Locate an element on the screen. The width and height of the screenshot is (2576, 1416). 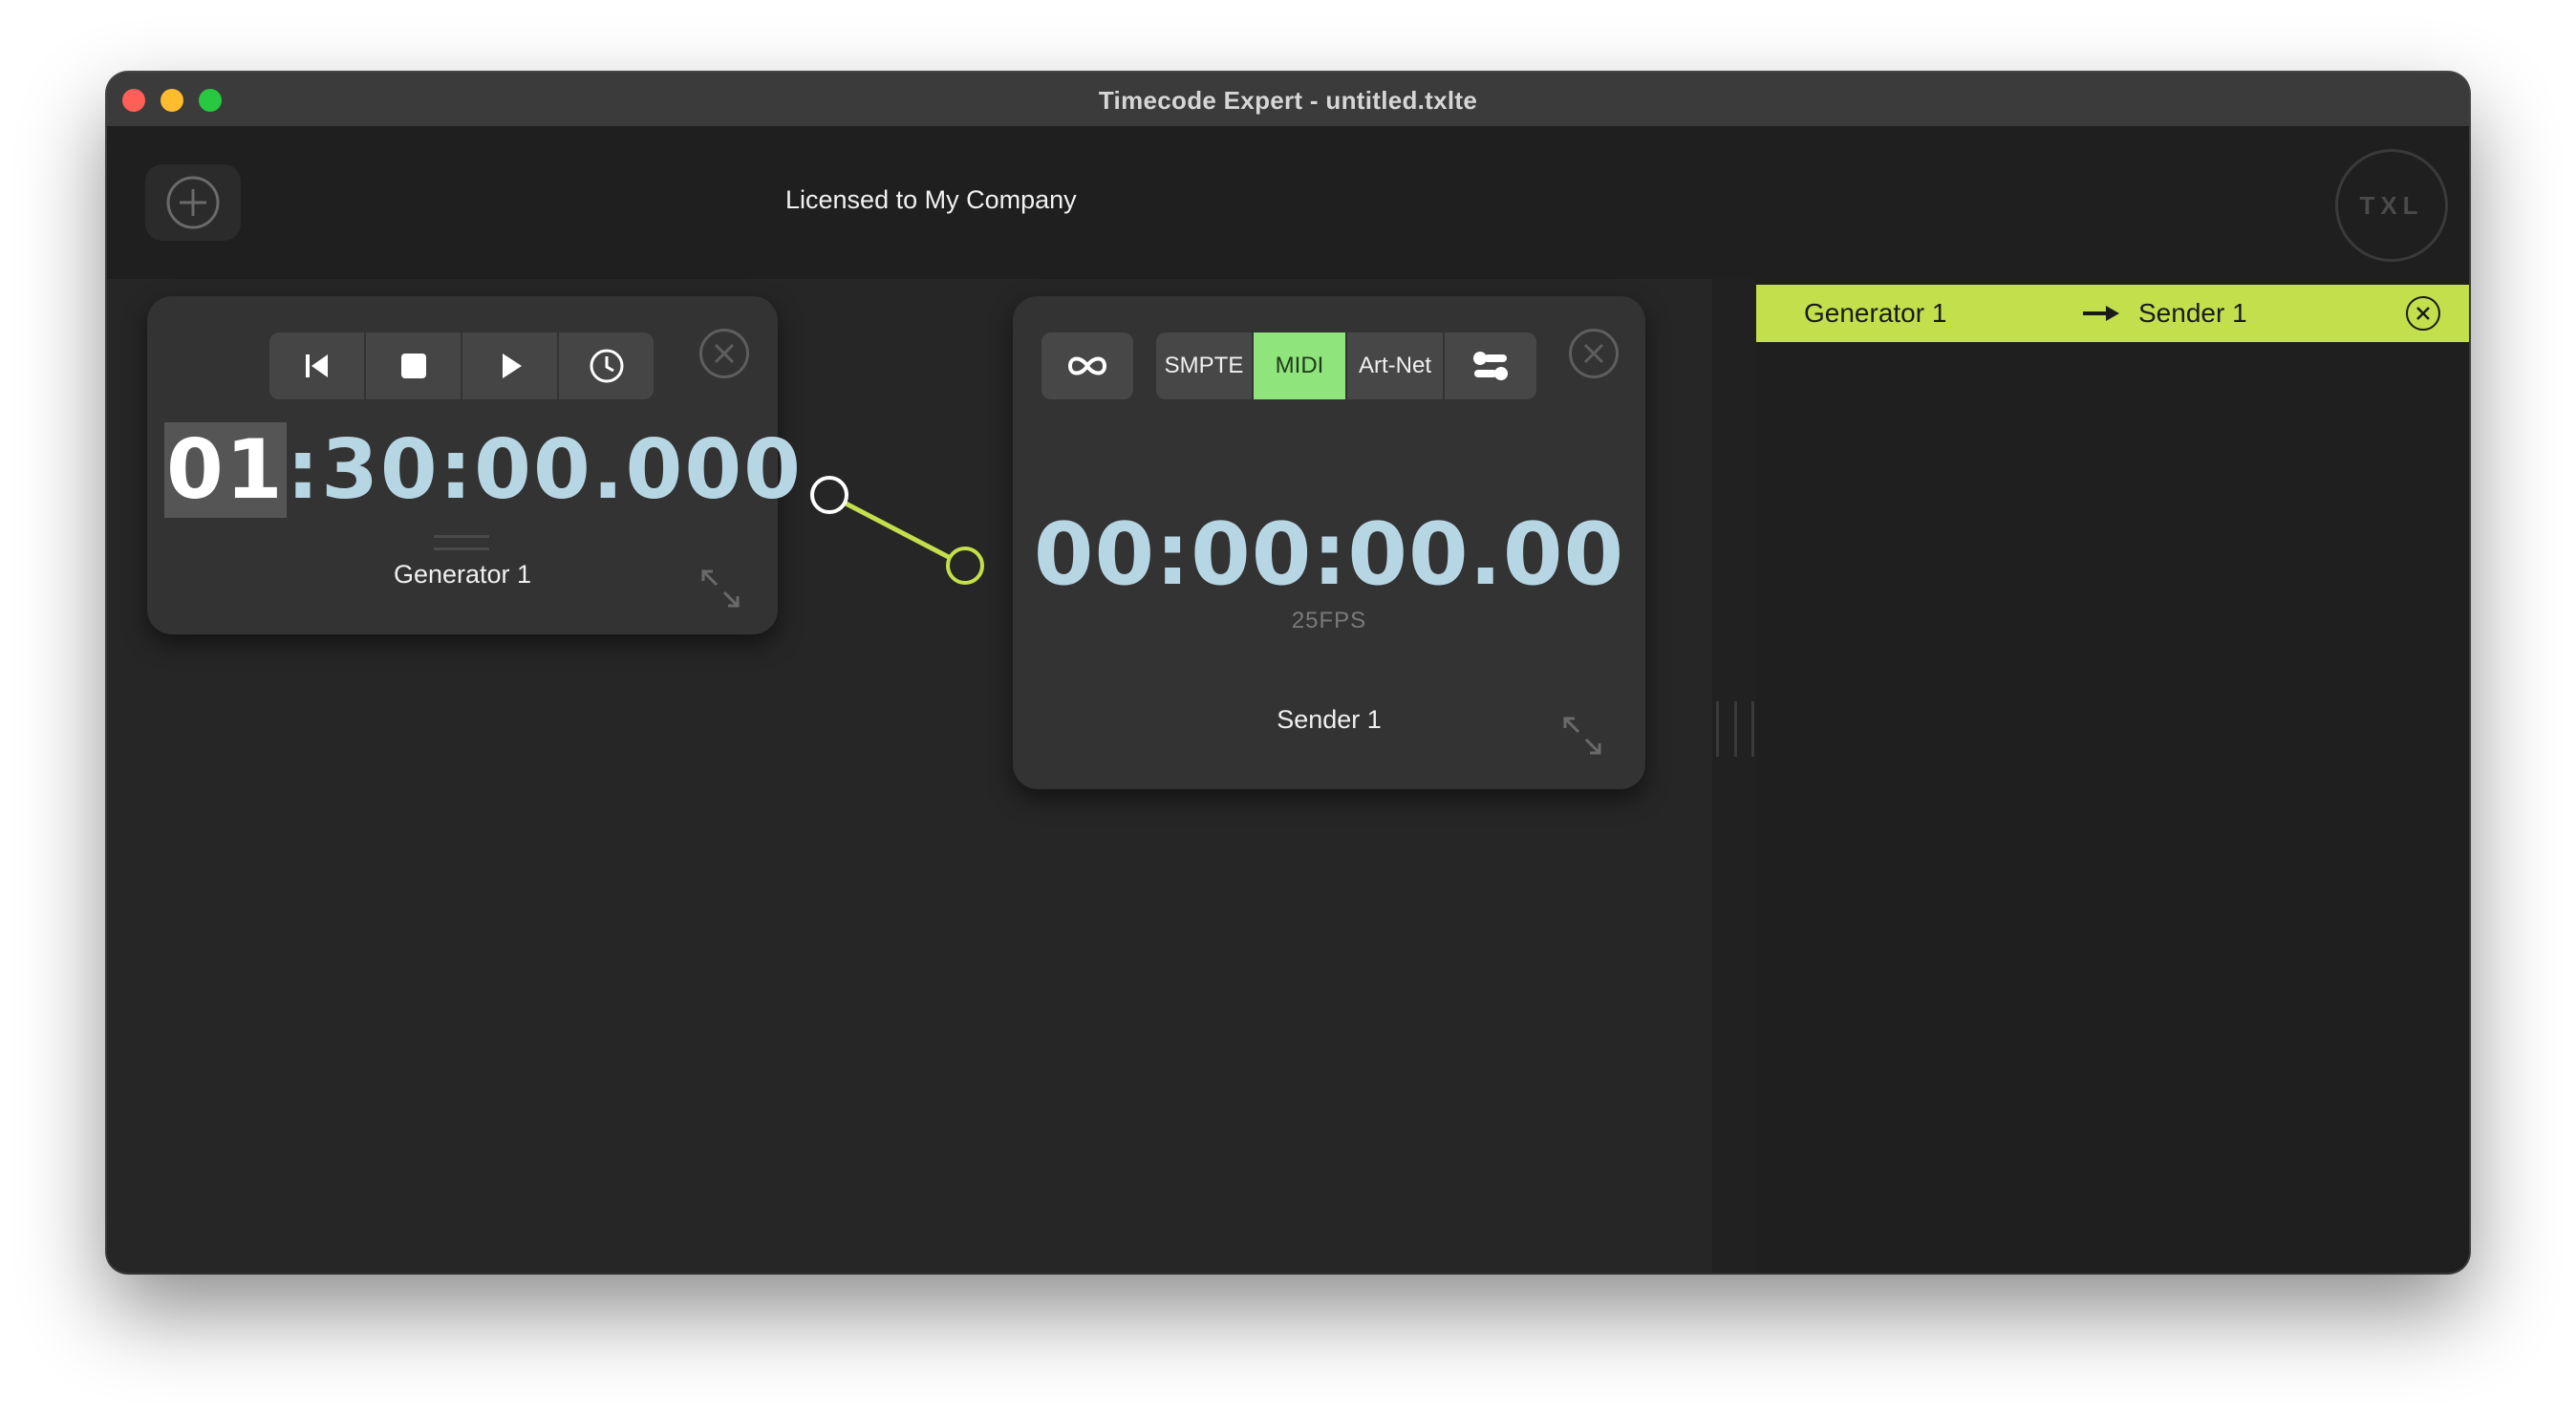
fps-label: 25FPS is located at coordinates (1329, 621).